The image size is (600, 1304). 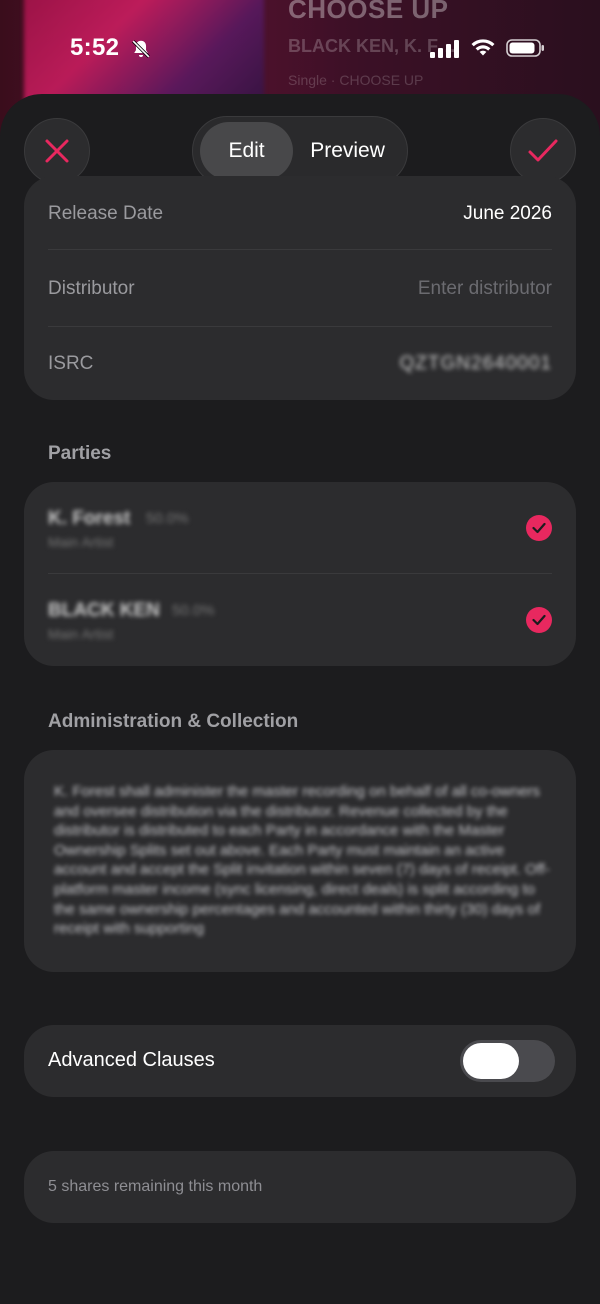 I want to click on status-time: 5:52, so click(x=95, y=47).